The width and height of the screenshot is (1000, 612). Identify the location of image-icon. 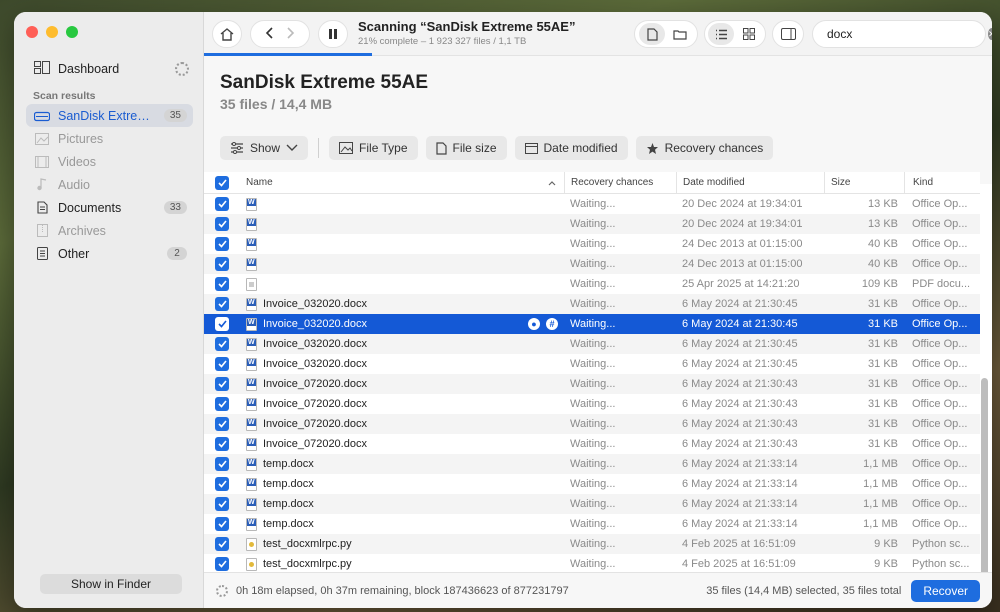
(346, 148).